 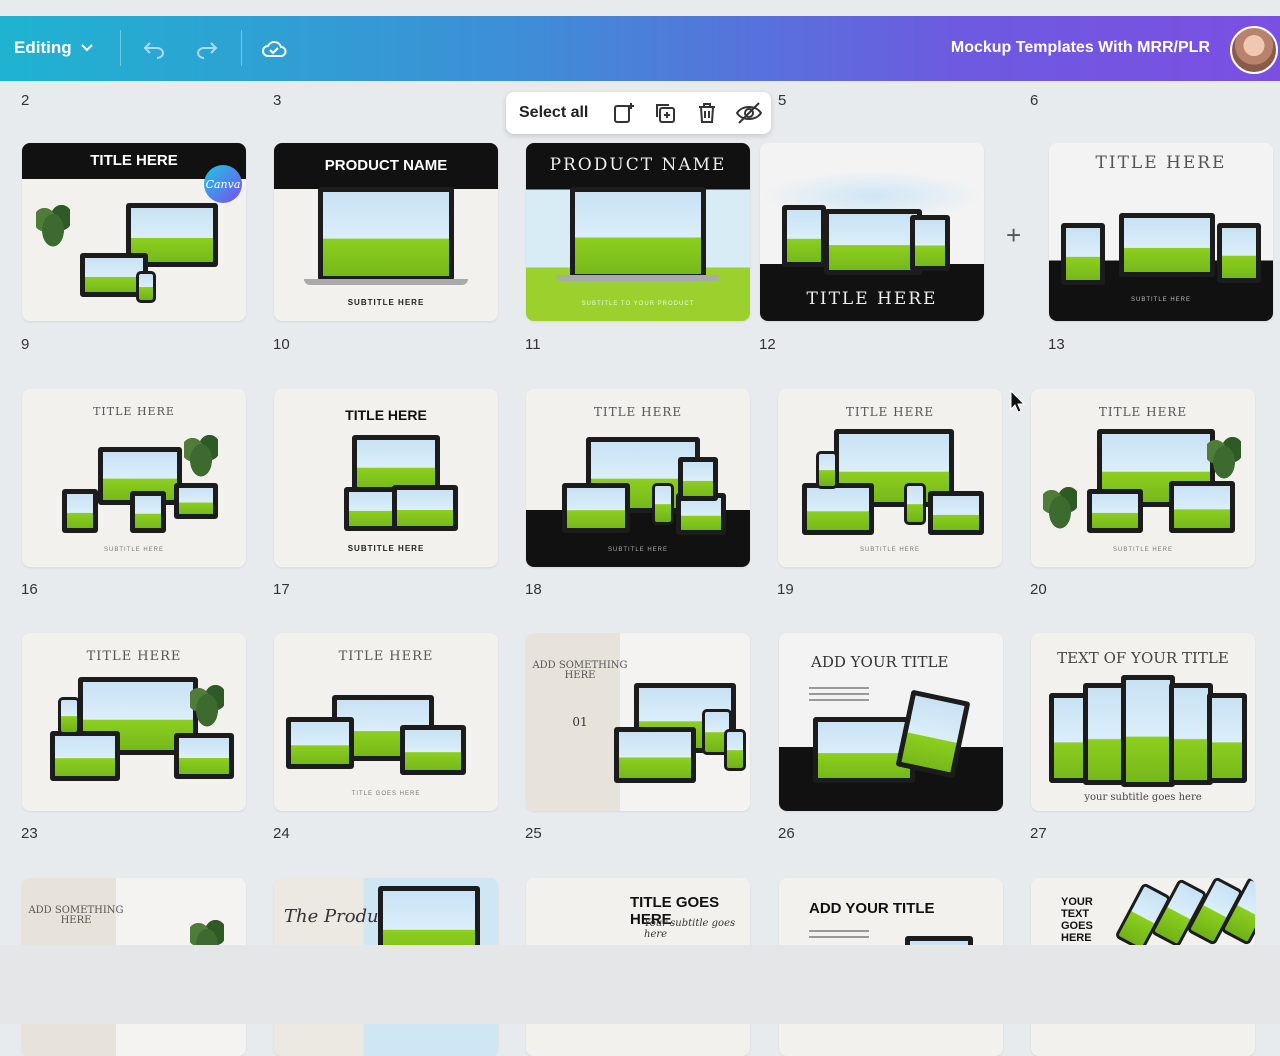 I want to click on undo-button, so click(x=154, y=49).